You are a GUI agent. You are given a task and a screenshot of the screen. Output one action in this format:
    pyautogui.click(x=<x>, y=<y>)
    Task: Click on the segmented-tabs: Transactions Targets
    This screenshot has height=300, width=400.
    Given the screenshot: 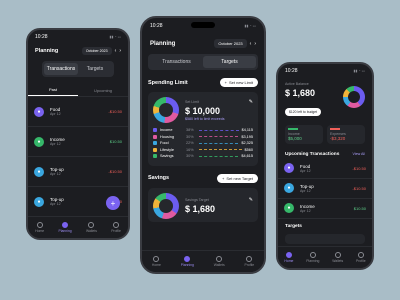 What is the action you would take?
    pyautogui.click(x=203, y=62)
    